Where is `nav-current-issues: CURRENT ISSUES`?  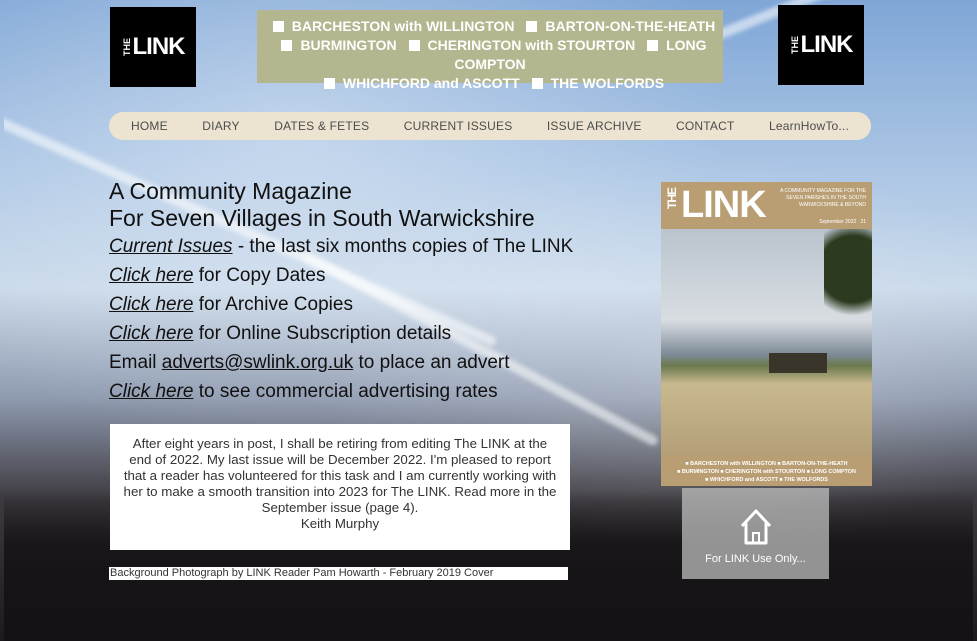
nav-current-issues: CURRENT ISSUES is located at coordinates (458, 126).